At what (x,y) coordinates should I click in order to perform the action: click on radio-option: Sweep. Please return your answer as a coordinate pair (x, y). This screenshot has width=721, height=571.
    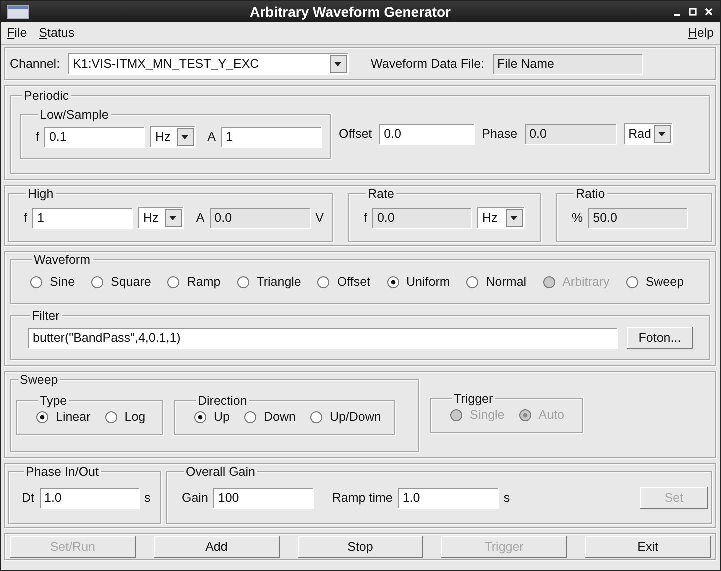
    Looking at the image, I should click on (655, 282).